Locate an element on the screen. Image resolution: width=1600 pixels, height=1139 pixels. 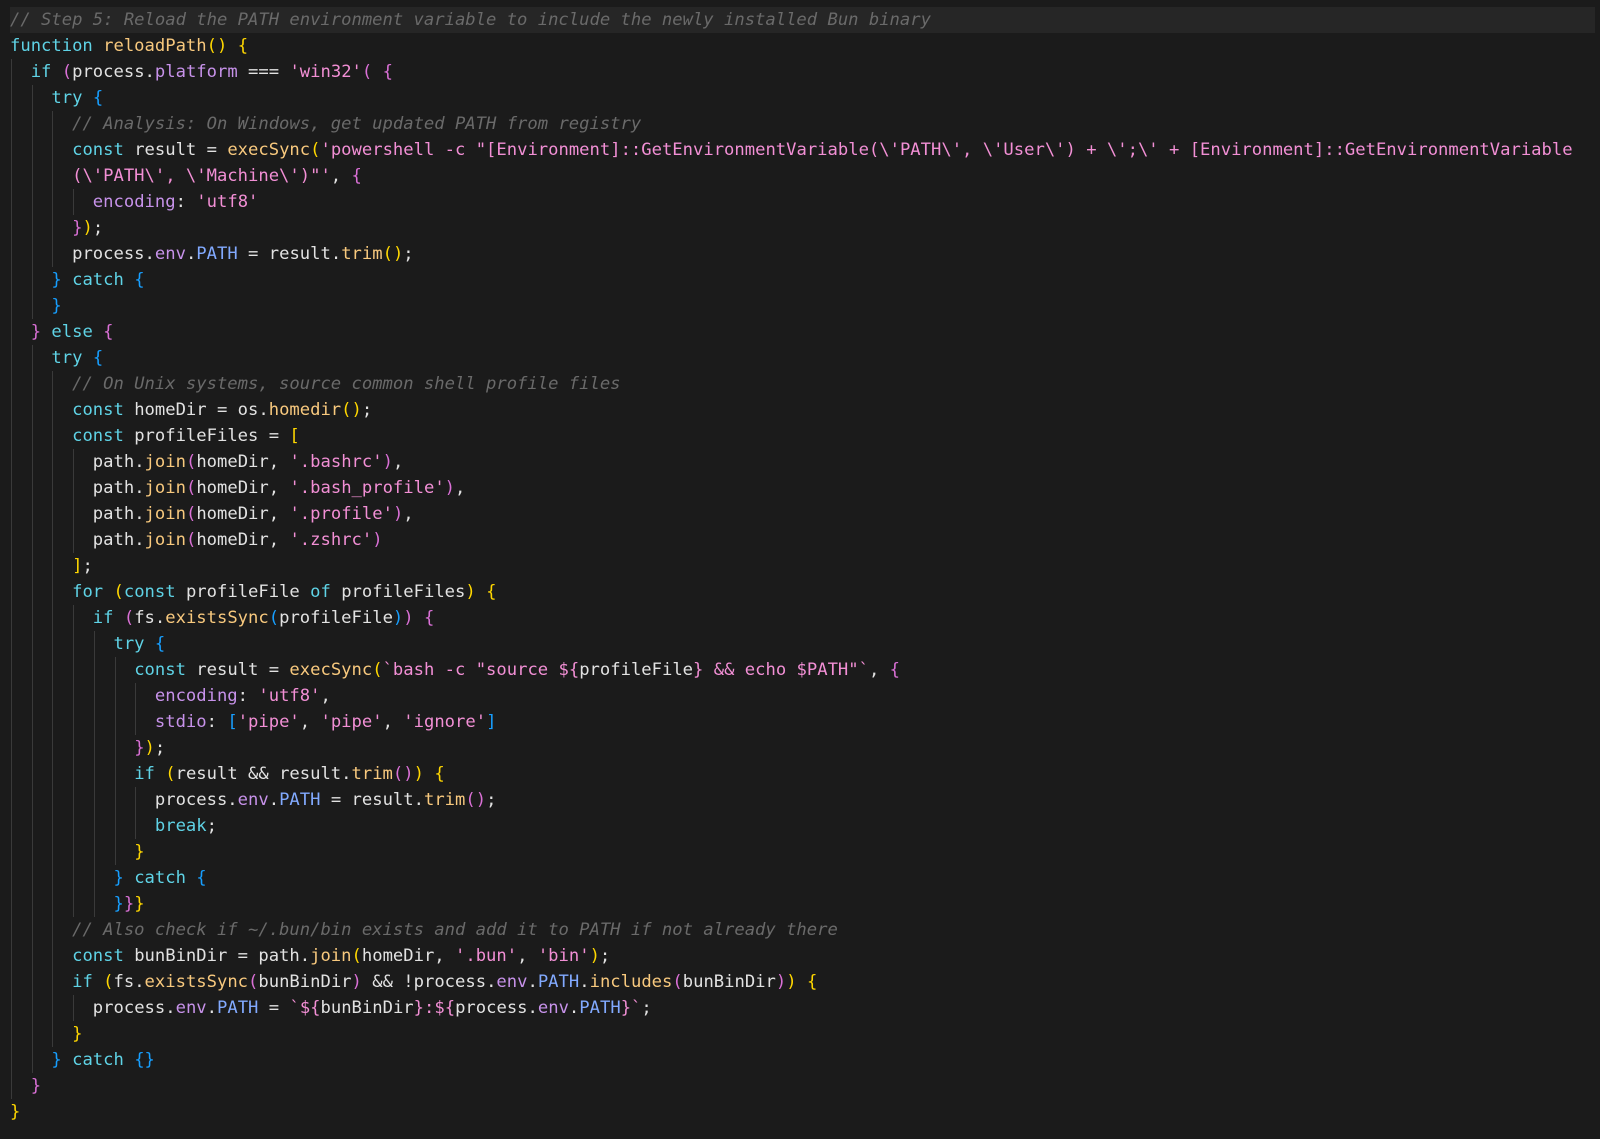
code-token: join is located at coordinates (165, 462).